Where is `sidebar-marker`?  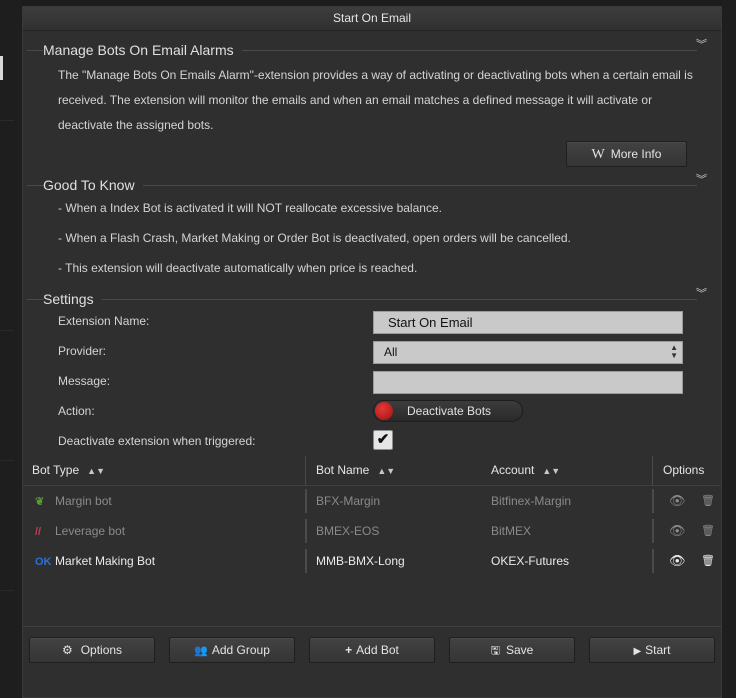 sidebar-marker is located at coordinates (1, 68).